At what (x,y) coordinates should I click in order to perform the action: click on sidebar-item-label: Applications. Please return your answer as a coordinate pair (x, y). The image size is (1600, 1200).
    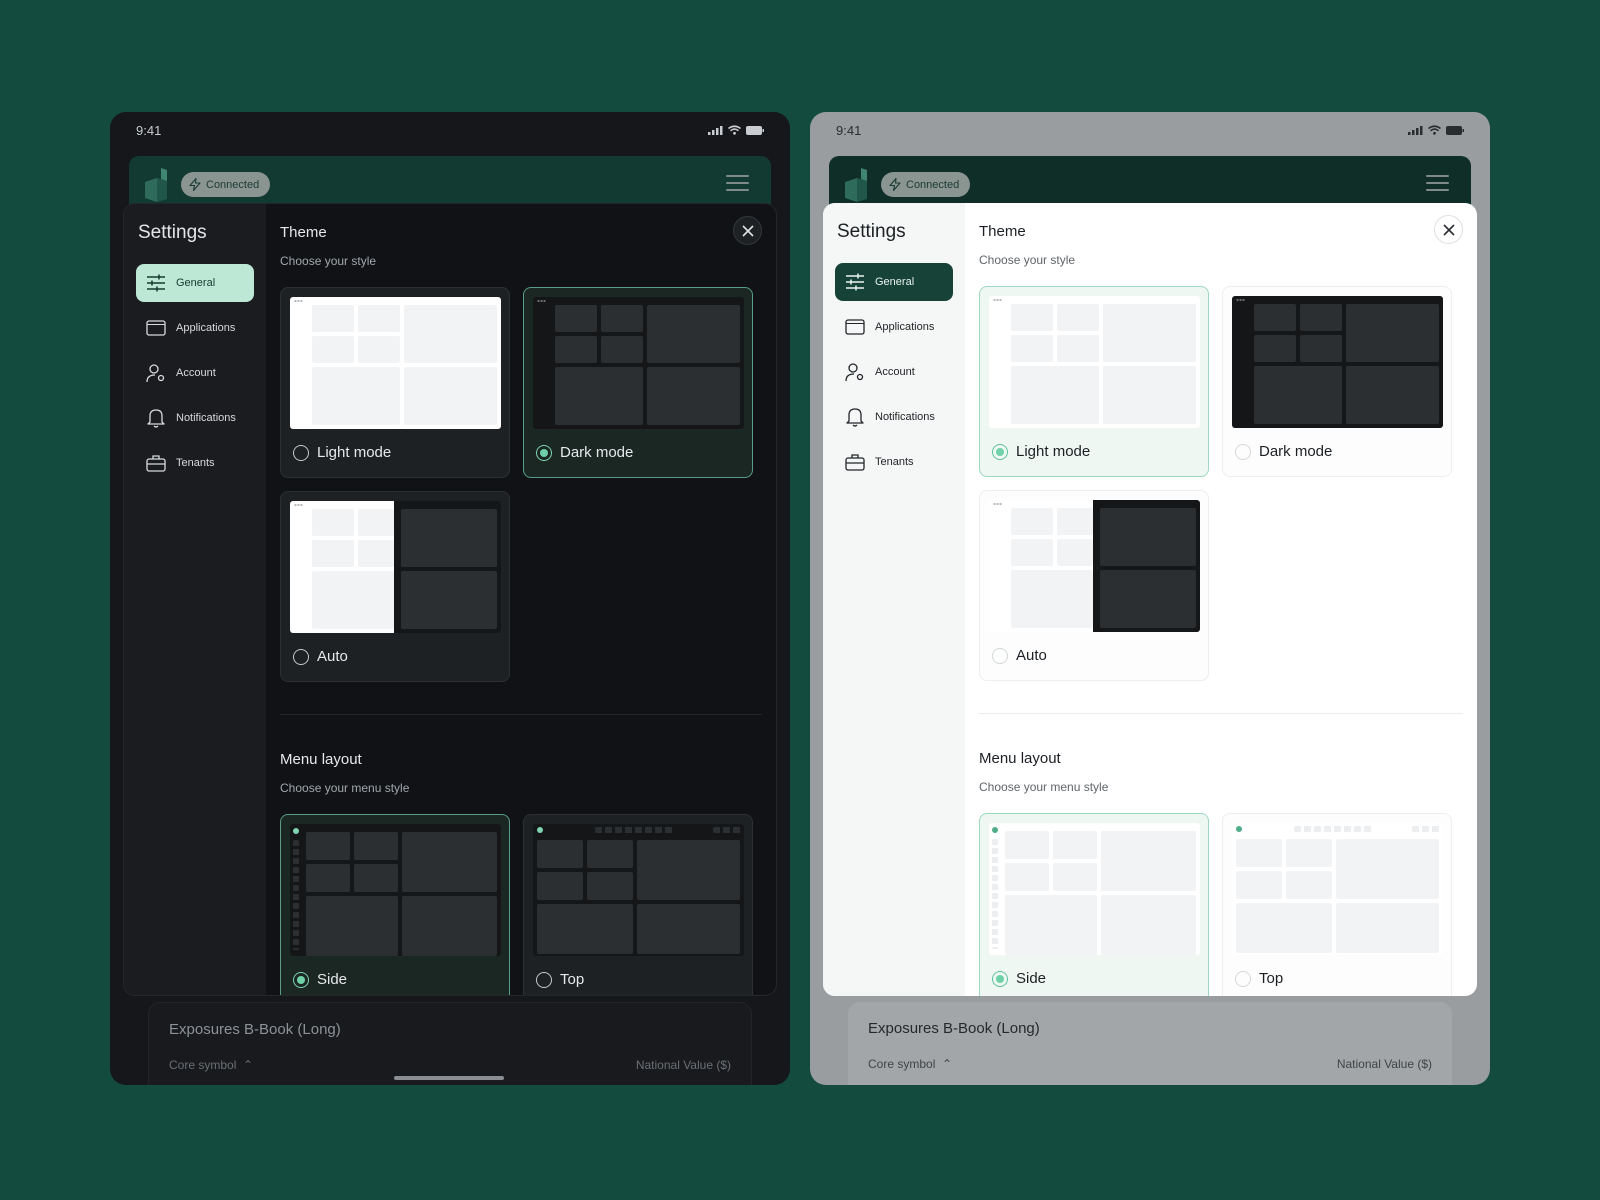
    Looking at the image, I should click on (206, 328).